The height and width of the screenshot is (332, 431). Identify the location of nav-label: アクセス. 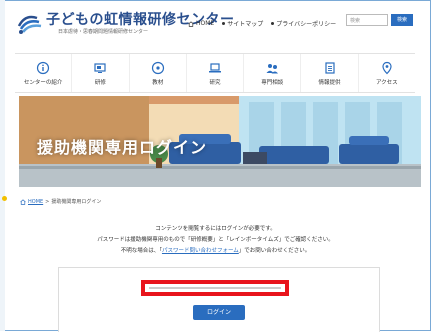
(386, 82).